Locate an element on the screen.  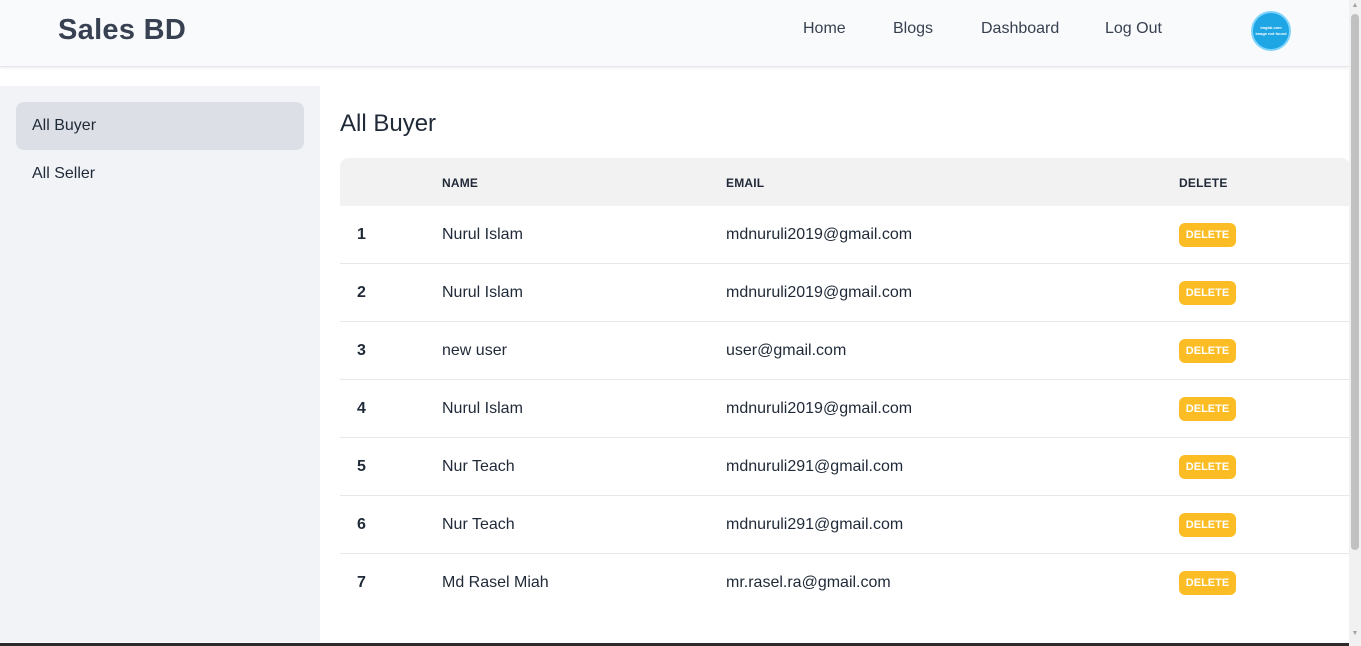
avatar-text-line-2: image not found is located at coordinates (1271, 33).